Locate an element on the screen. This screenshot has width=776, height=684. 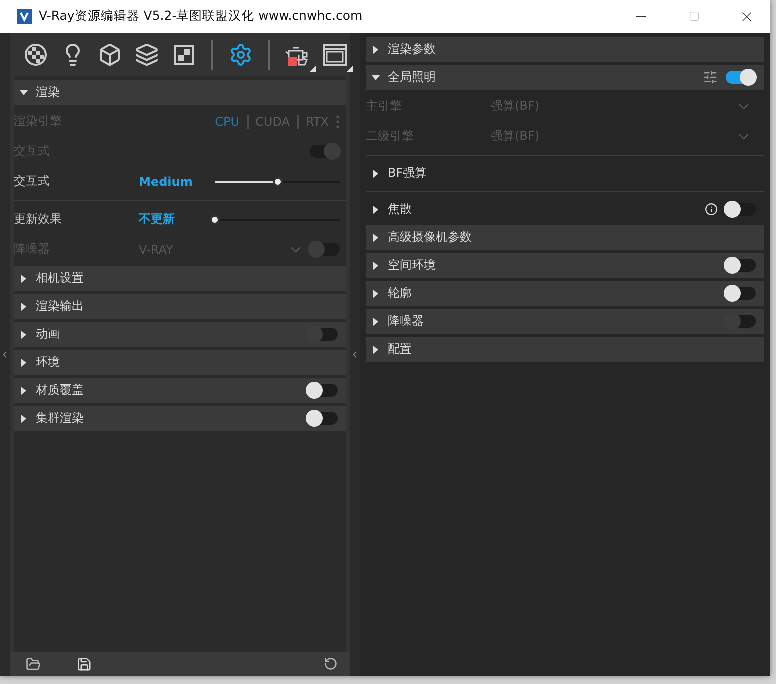
app-logo-icon is located at coordinates (24, 16).